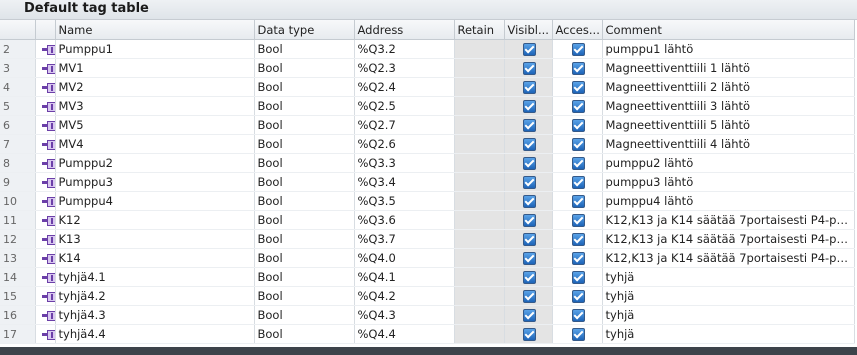 This screenshot has width=857, height=355. Describe the element at coordinates (155, 49) in the screenshot. I see `tag-name: Pumppu1` at that location.